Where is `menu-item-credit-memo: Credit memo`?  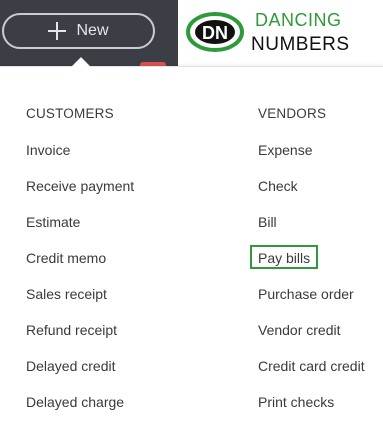
menu-item-credit-memo: Credit memo is located at coordinates (80, 258).